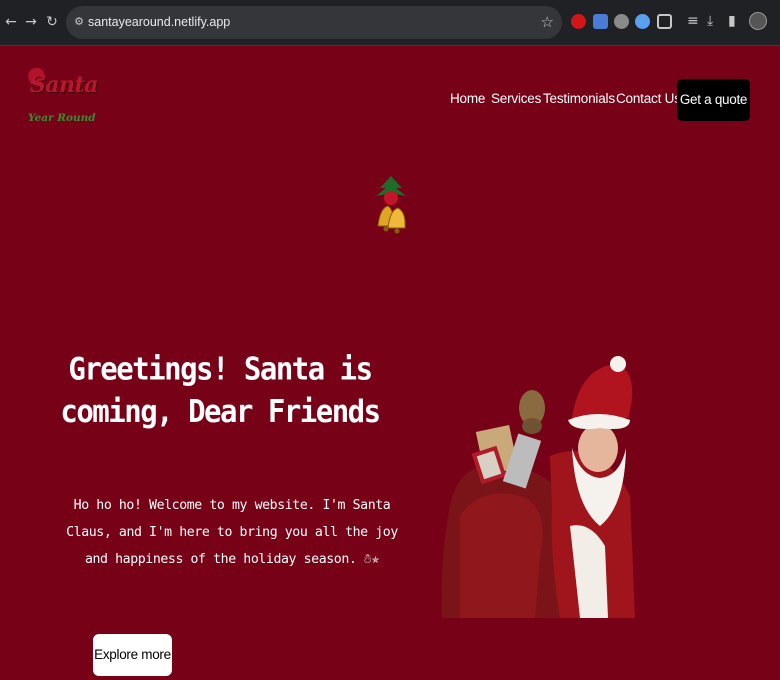 This screenshot has height=680, width=780. I want to click on santa-claus-image, so click(538, 487).